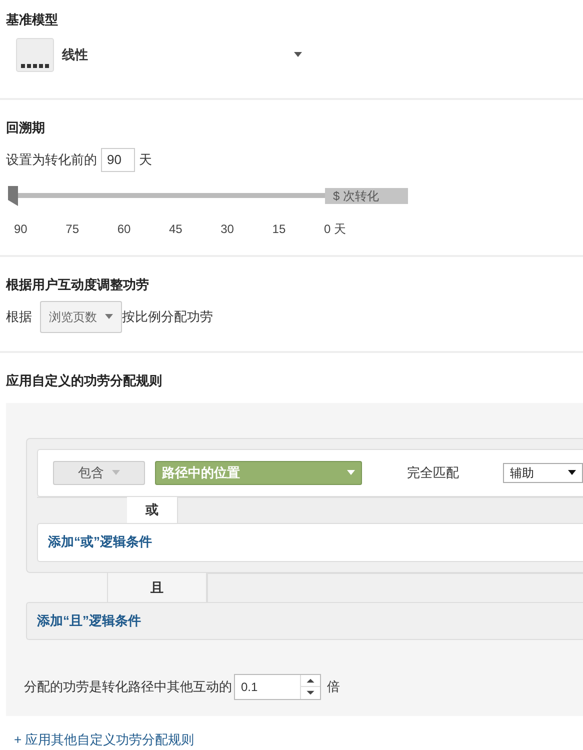  I want to click on section-title: 根据用户互动度调整功劳, so click(78, 285).